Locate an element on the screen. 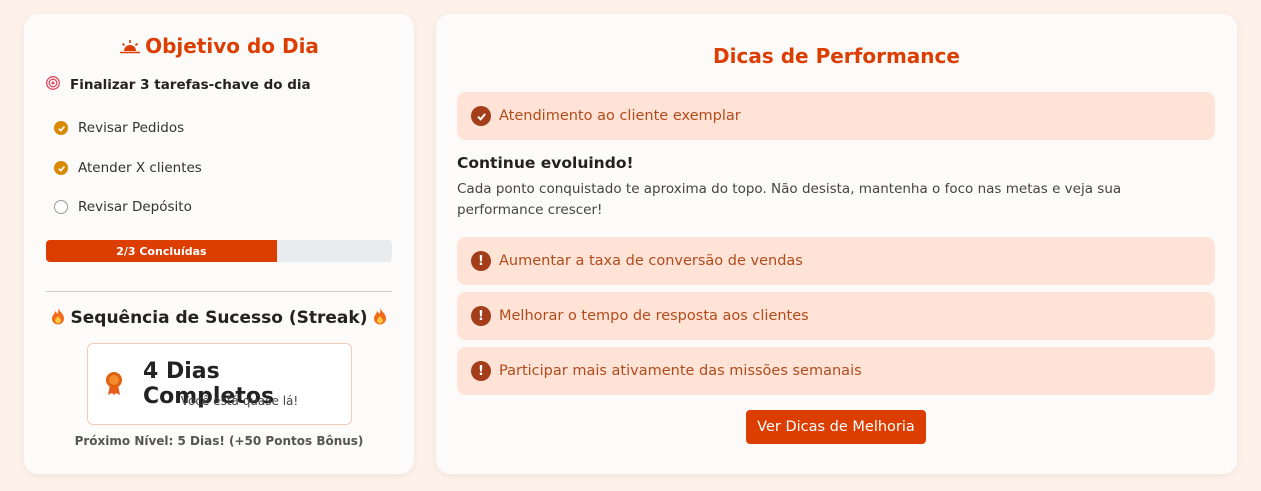  task-item: Revisar Depósito is located at coordinates (123, 207).